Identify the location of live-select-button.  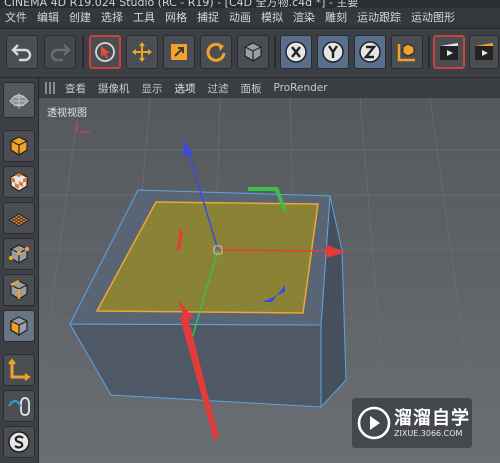
(105, 52).